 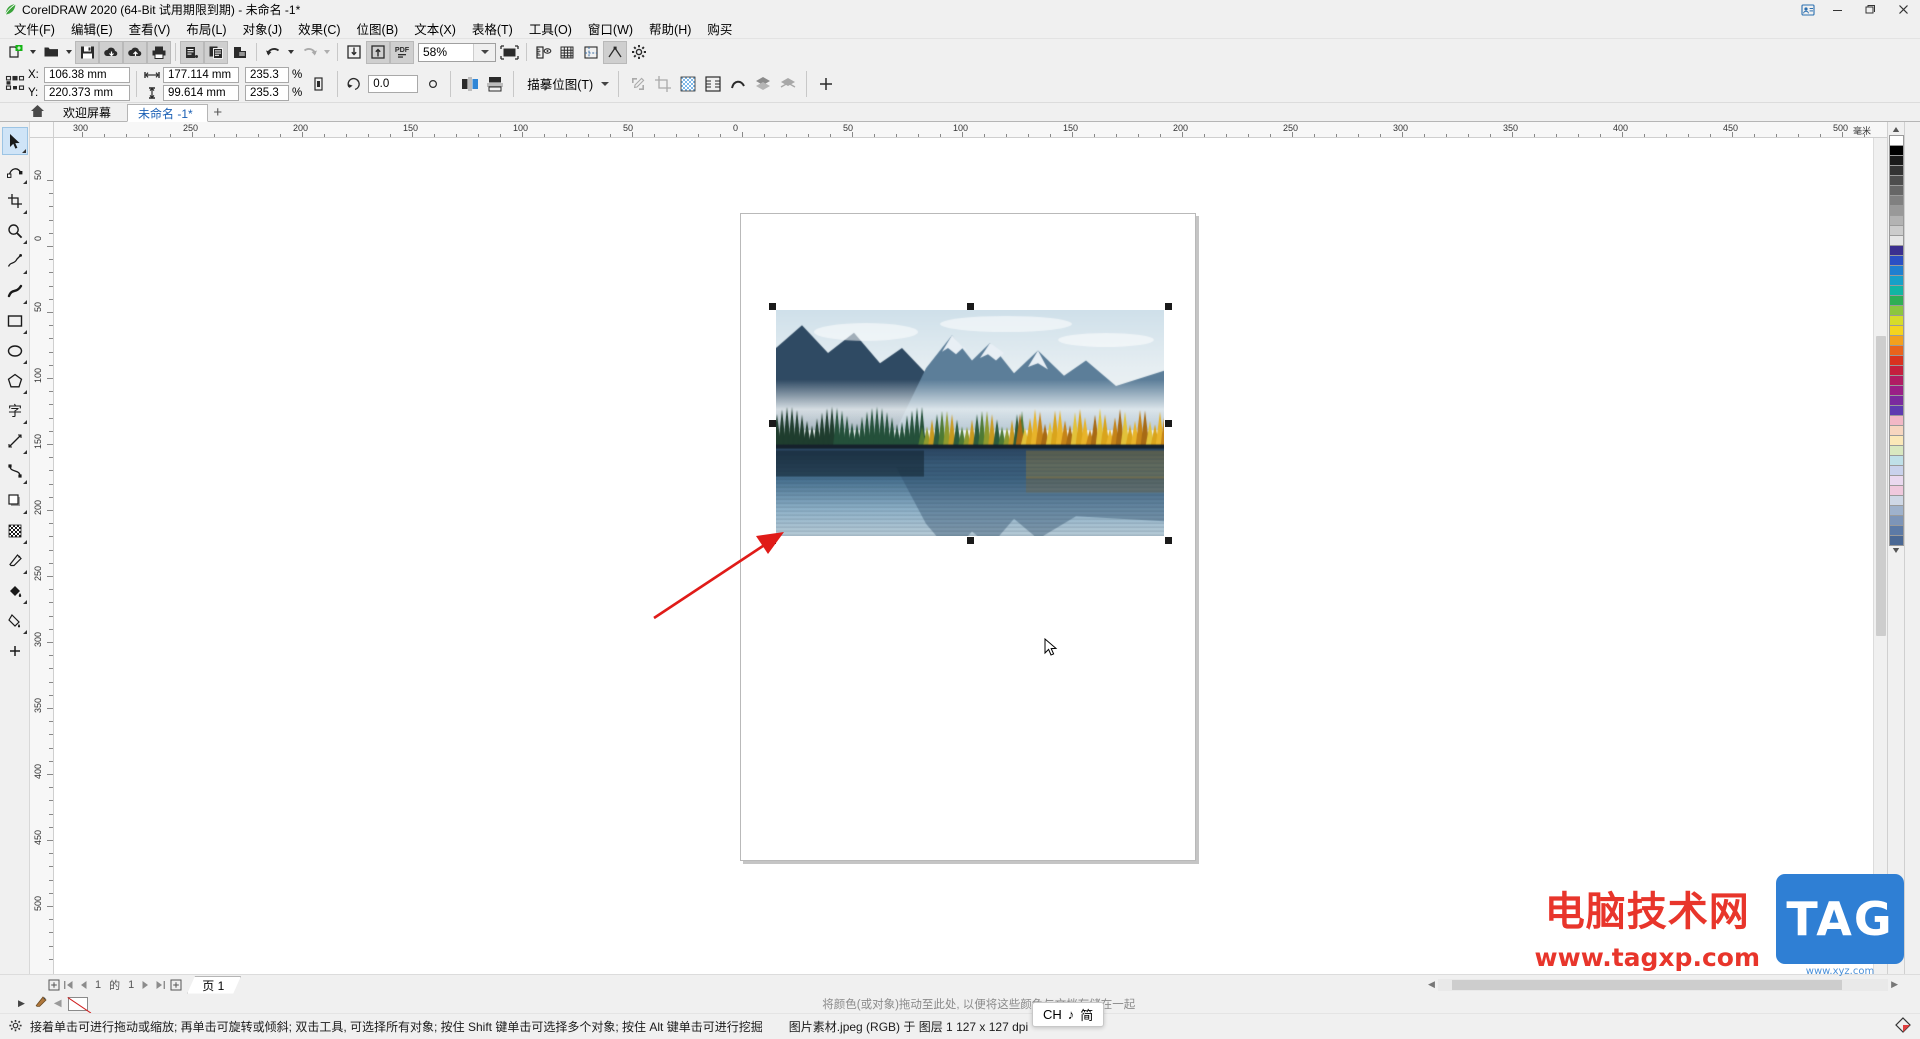 What do you see at coordinates (273, 52) in the screenshot?
I see `undo-icon` at bounding box center [273, 52].